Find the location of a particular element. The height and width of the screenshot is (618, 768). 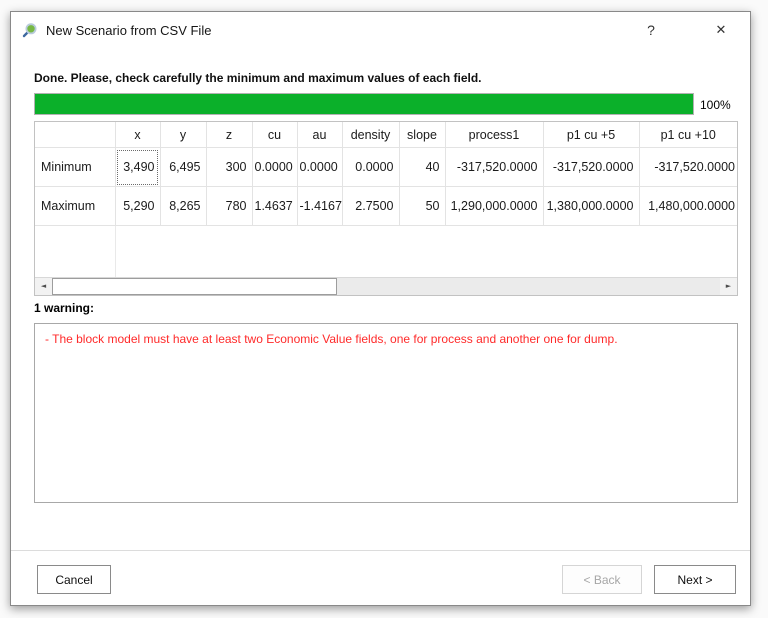

progress-bar is located at coordinates (364, 104).